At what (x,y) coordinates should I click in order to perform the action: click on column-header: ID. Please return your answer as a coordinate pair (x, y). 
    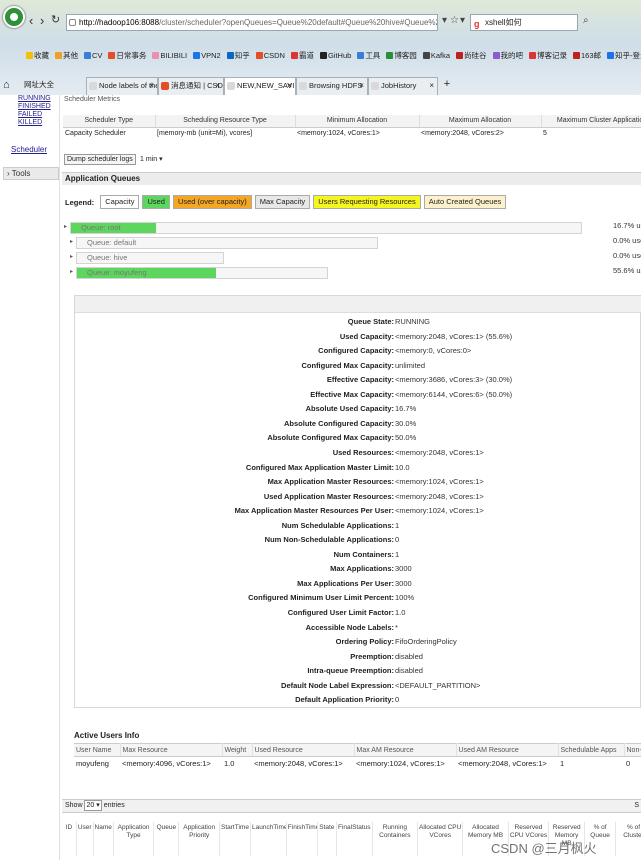
    Looking at the image, I should click on (69, 839).